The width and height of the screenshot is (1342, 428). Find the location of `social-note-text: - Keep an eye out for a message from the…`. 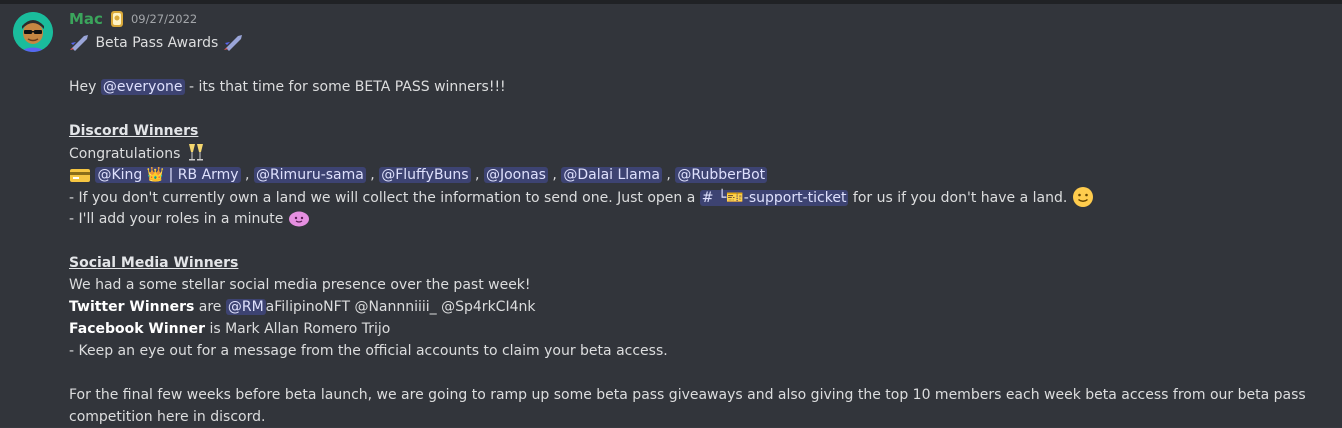

social-note-text: - Keep an eye out for a message from the… is located at coordinates (368, 351).